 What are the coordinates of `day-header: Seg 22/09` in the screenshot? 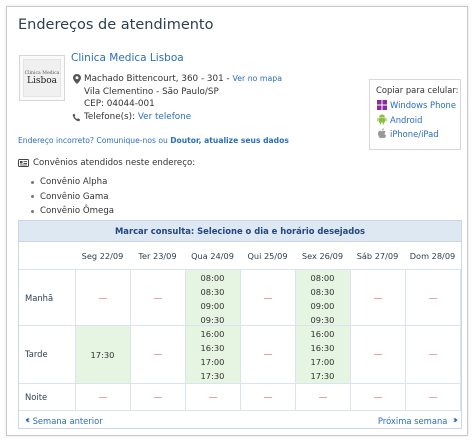 It's located at (102, 255).